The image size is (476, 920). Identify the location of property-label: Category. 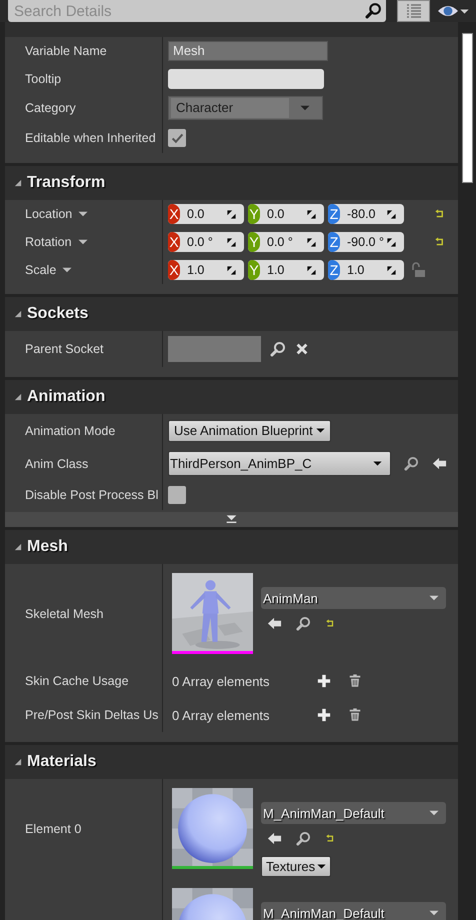
(50, 108).